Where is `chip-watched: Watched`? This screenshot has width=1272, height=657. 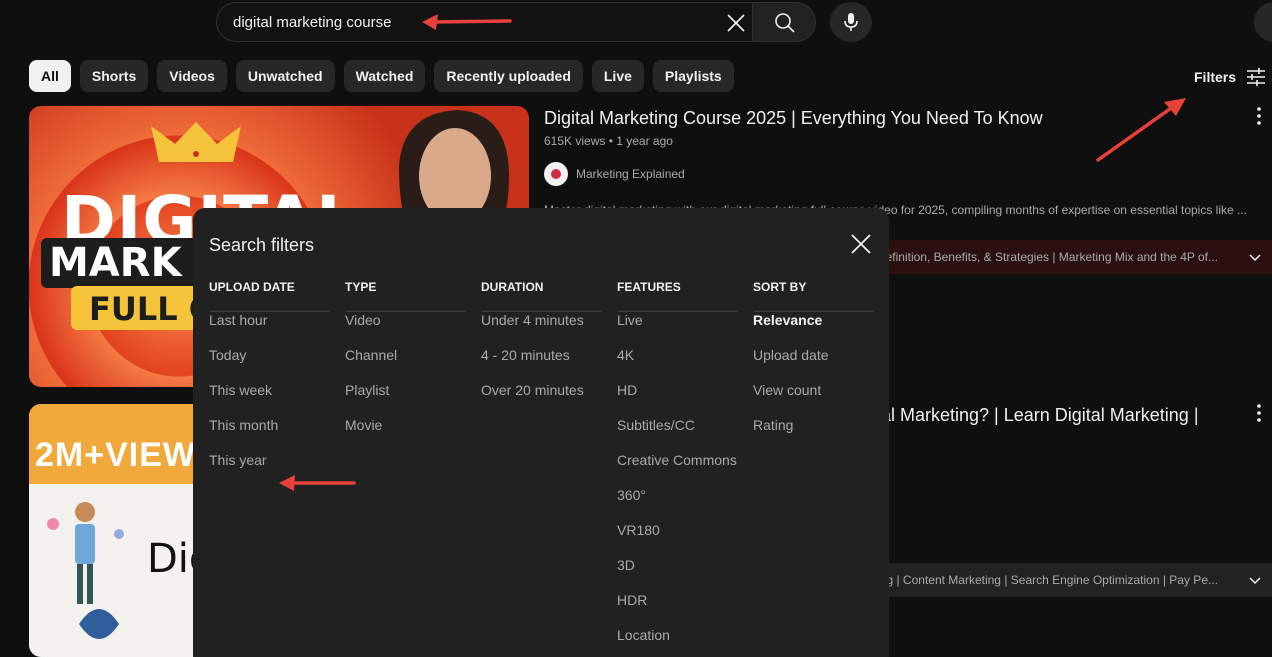
chip-watched: Watched is located at coordinates (384, 76).